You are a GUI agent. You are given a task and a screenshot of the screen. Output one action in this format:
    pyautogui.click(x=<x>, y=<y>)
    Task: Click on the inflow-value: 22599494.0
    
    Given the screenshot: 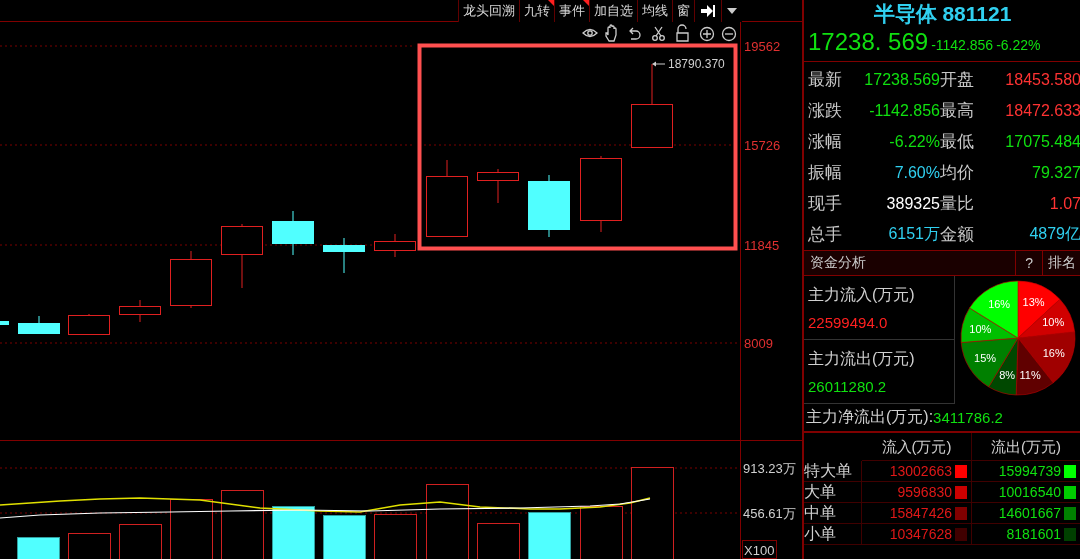 What is the action you would take?
    pyautogui.click(x=848, y=322)
    